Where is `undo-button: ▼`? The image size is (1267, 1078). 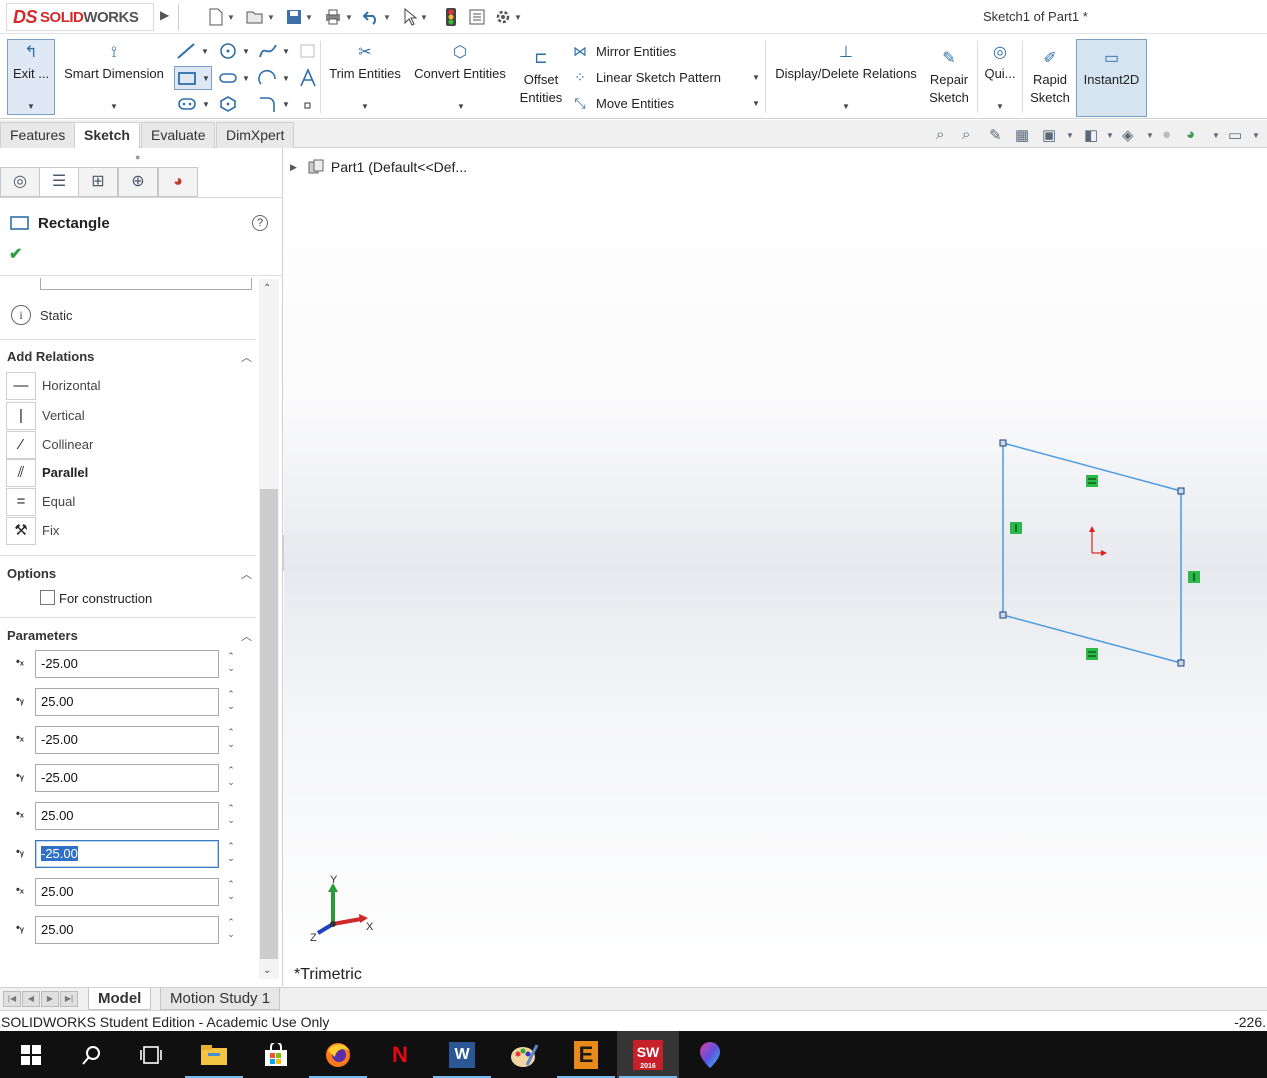 undo-button: ▼ is located at coordinates (376, 17).